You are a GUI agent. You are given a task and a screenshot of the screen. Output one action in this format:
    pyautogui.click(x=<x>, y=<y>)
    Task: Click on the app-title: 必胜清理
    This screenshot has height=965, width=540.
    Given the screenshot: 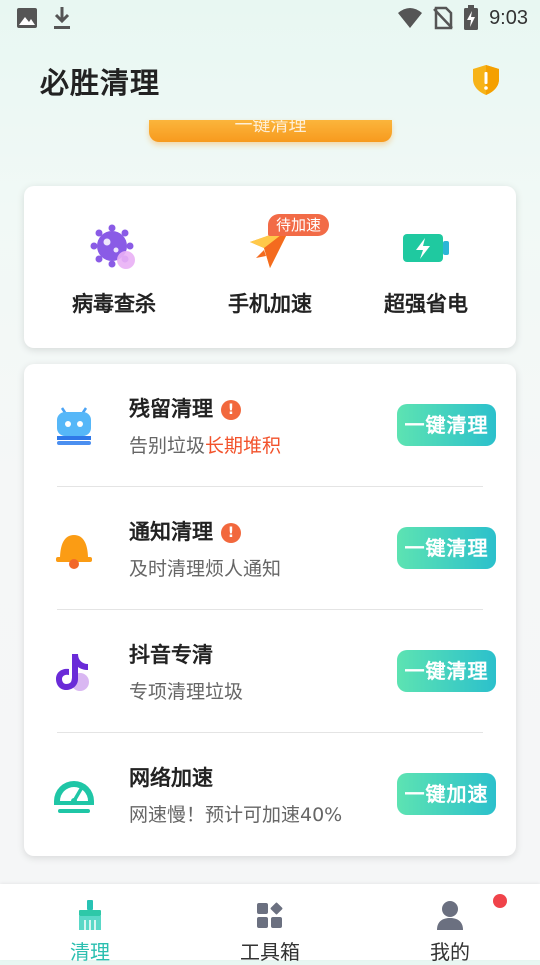 What is the action you would take?
    pyautogui.click(x=100, y=83)
    